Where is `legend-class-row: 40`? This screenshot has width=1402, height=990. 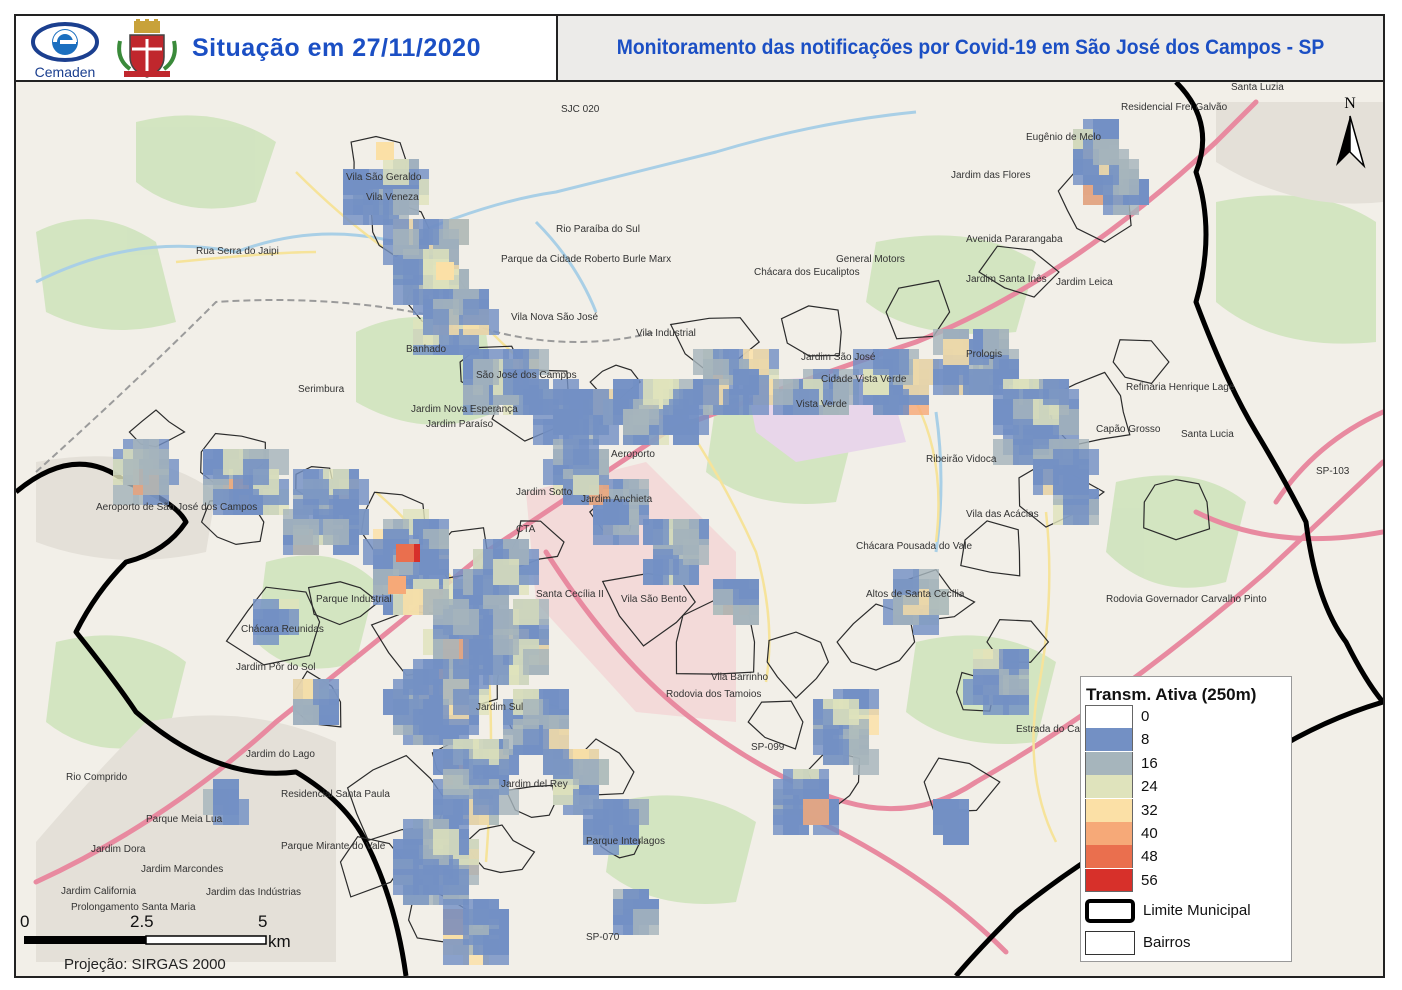 legend-class-row: 40 is located at coordinates (1121, 833).